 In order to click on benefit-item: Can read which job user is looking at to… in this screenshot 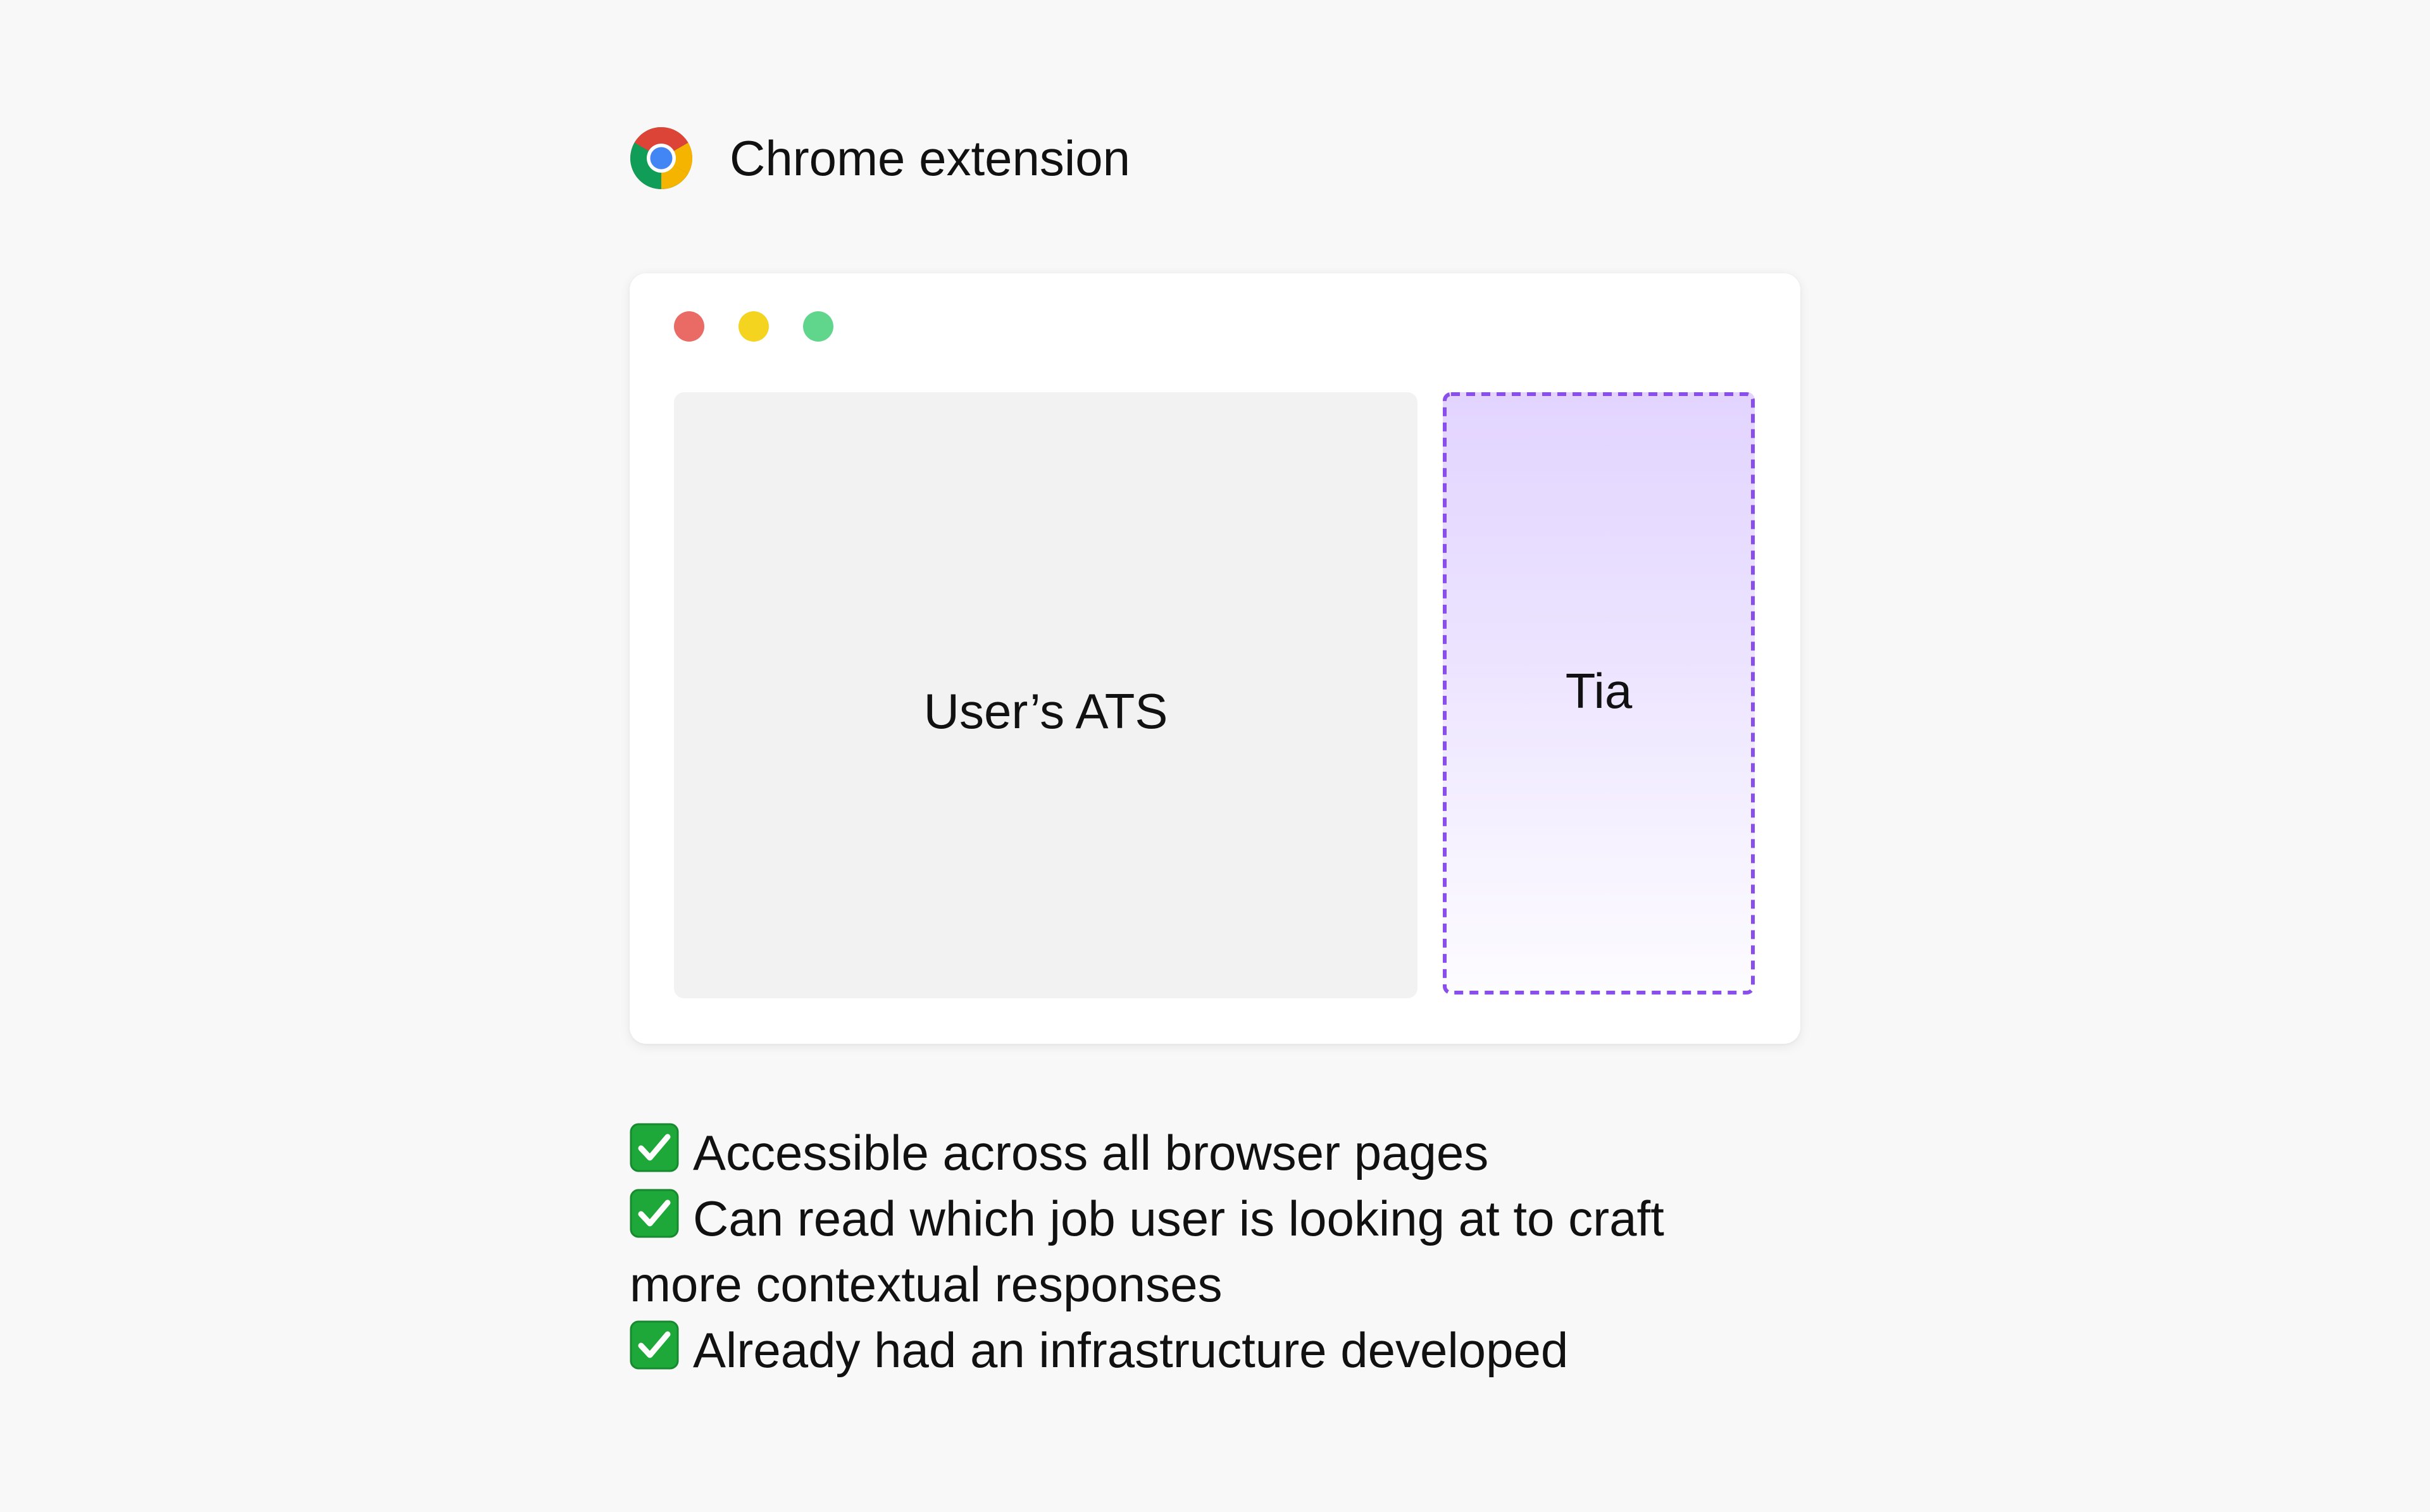, I will do `click(1199, 1252)`.